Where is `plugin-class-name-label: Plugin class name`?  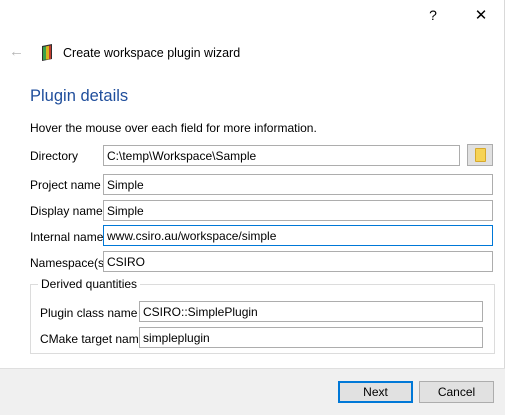 plugin-class-name-label: Plugin class name is located at coordinates (89, 313).